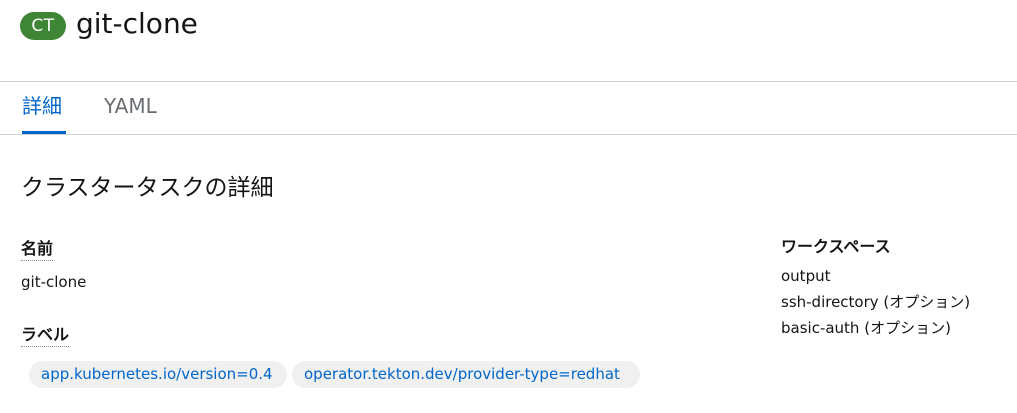 The image size is (1017, 413). What do you see at coordinates (508, 108) in the screenshot?
I see `tab-bar: 詳細 YAML` at bounding box center [508, 108].